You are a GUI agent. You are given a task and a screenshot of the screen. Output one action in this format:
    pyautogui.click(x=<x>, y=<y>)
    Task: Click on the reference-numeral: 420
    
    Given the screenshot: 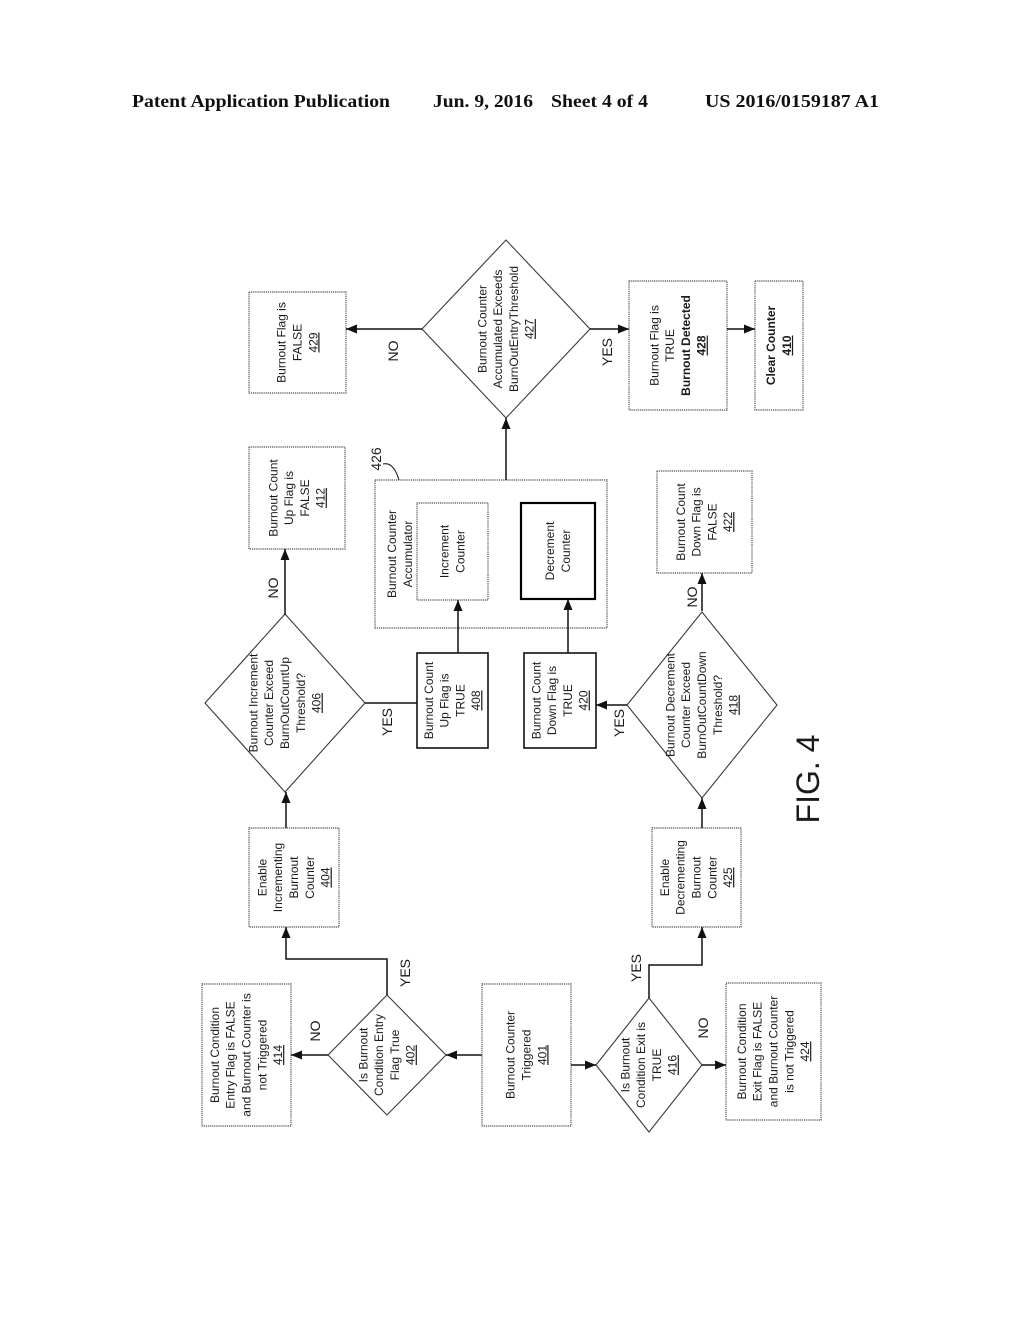 What is the action you would take?
    pyautogui.click(x=584, y=700)
    